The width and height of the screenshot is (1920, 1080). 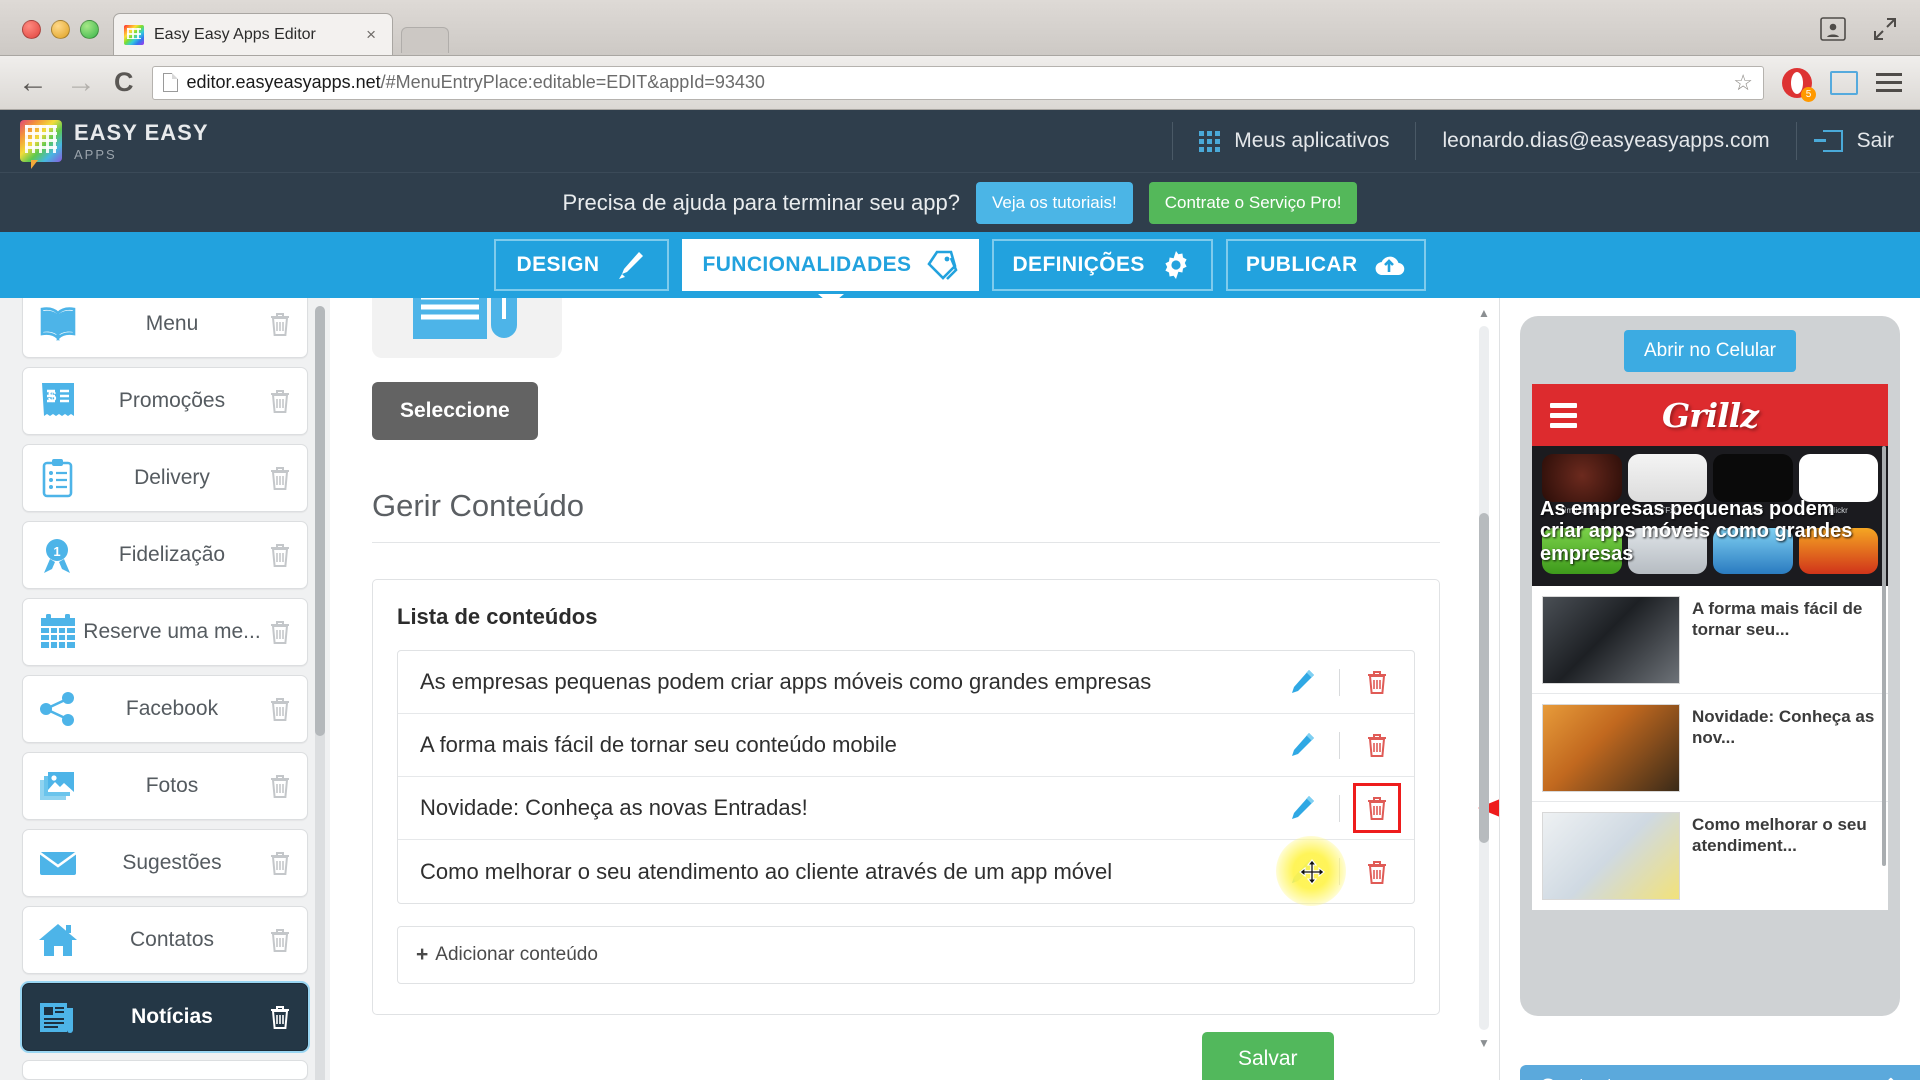 I want to click on add-content-button: + Adicionar conteúdo, so click(x=906, y=955).